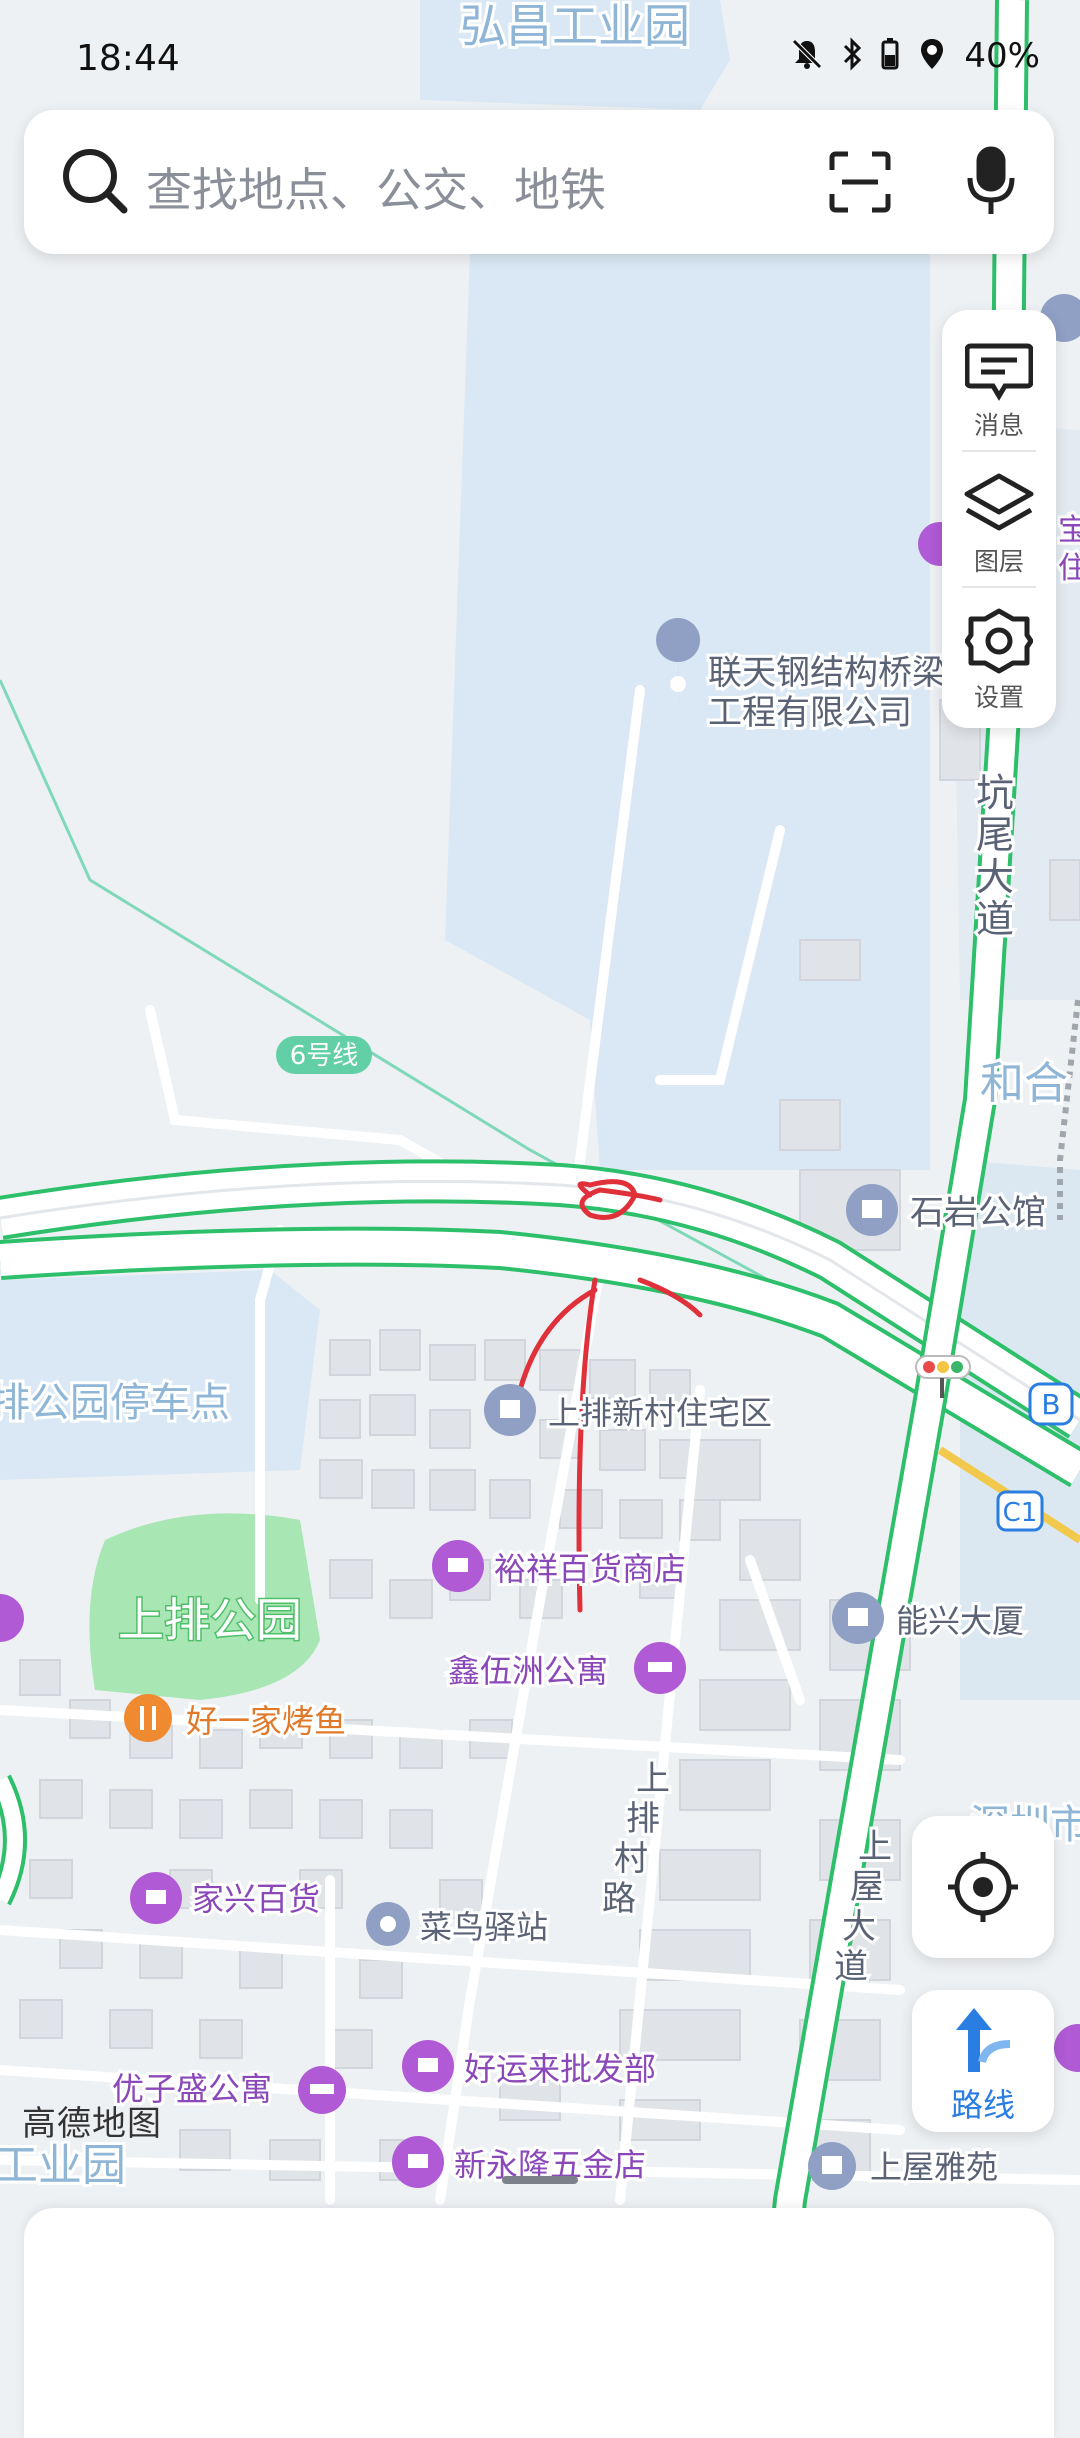 Image resolution: width=1080 pixels, height=2438 pixels. What do you see at coordinates (960, 1621) in the screenshot?
I see `label-nengxing: 能兴大厦` at bounding box center [960, 1621].